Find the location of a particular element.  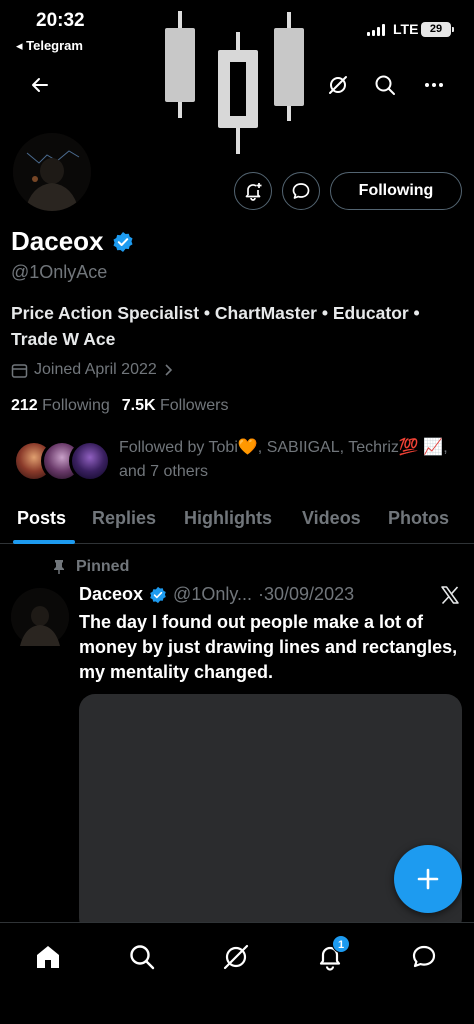

back-to-telegram: ◂ Telegram is located at coordinates (49, 46).